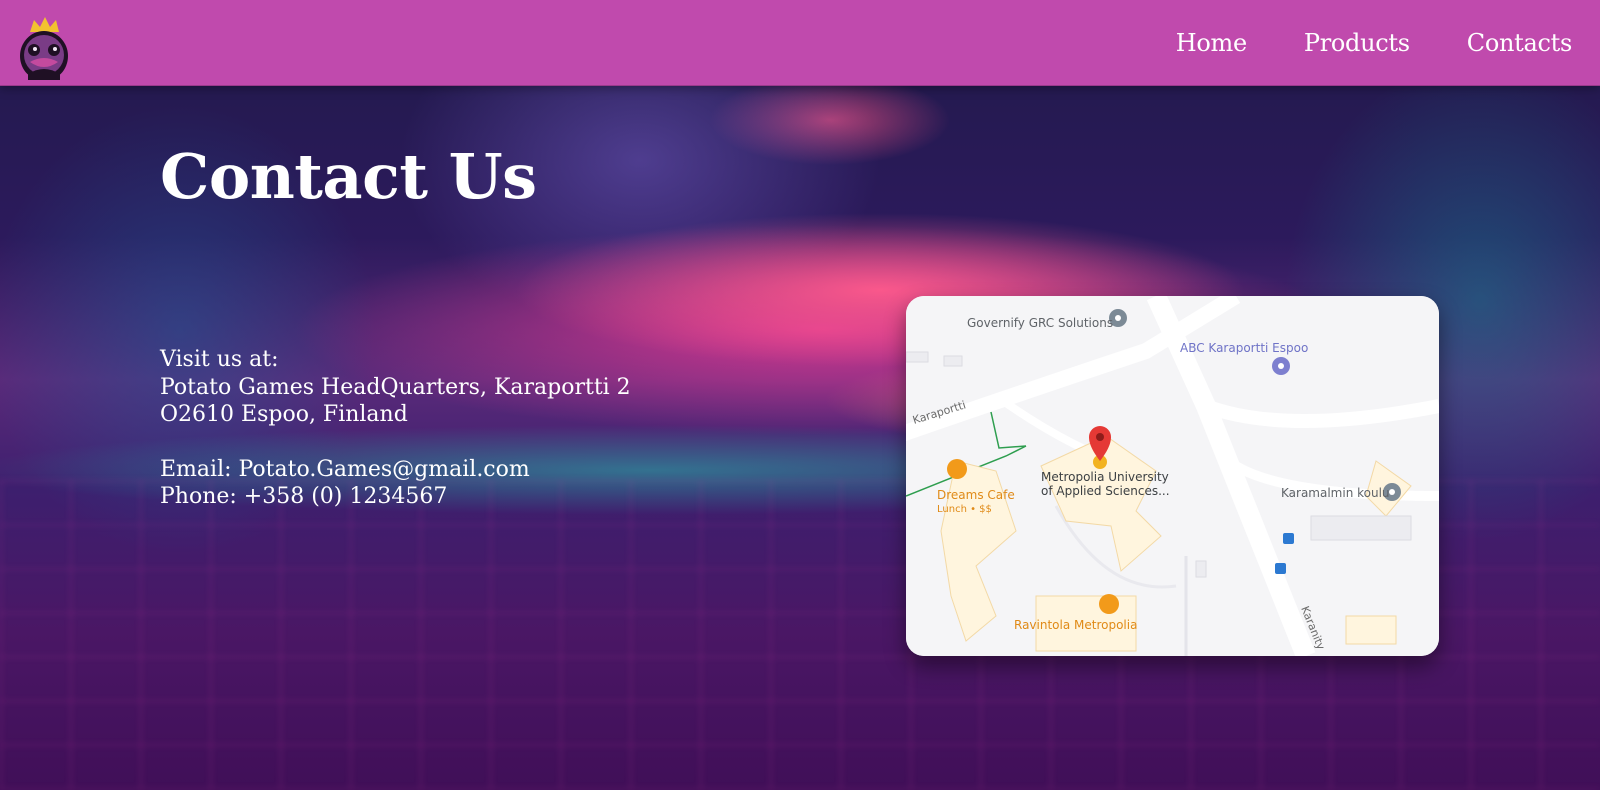  Describe the element at coordinates (1211, 43) in the screenshot. I see `nav-home-link: Home` at that location.